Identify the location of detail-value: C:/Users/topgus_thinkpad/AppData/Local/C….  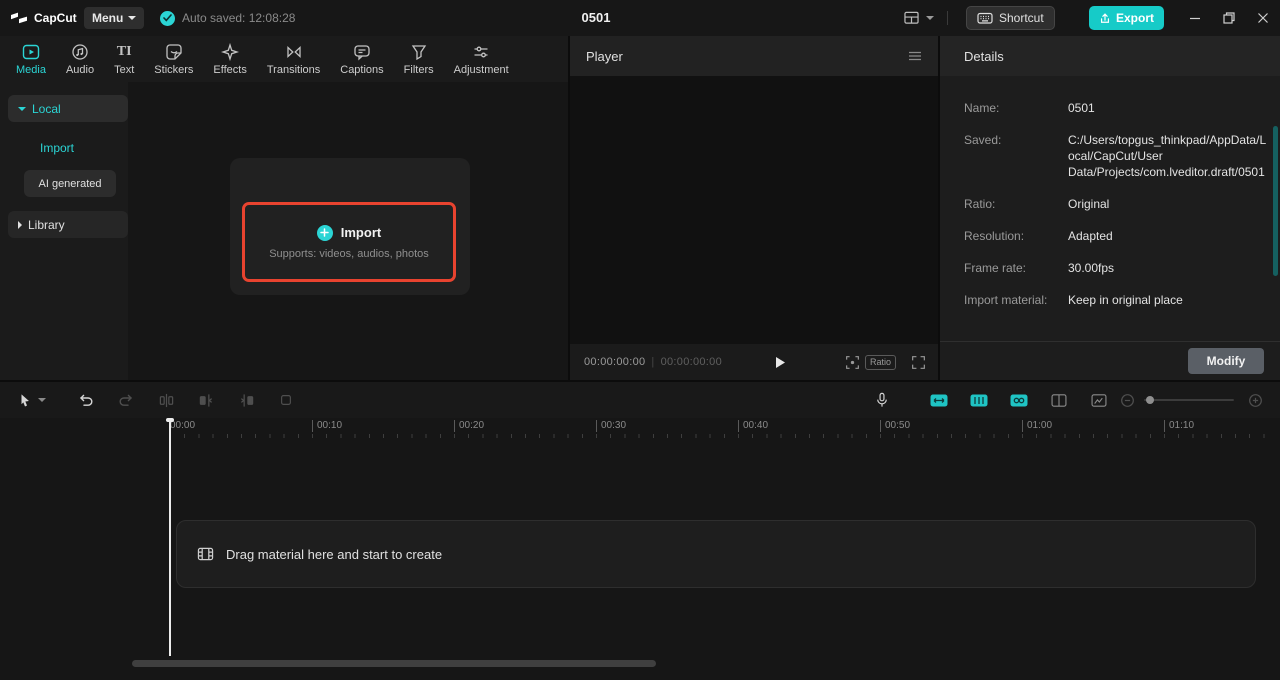
(1167, 156).